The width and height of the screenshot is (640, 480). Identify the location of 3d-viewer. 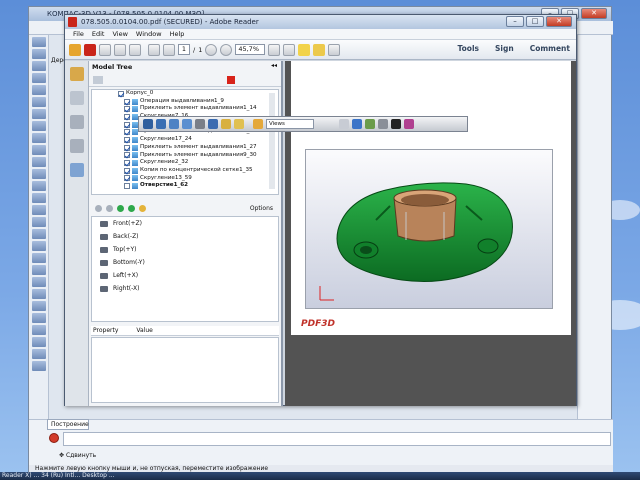
(429, 229).